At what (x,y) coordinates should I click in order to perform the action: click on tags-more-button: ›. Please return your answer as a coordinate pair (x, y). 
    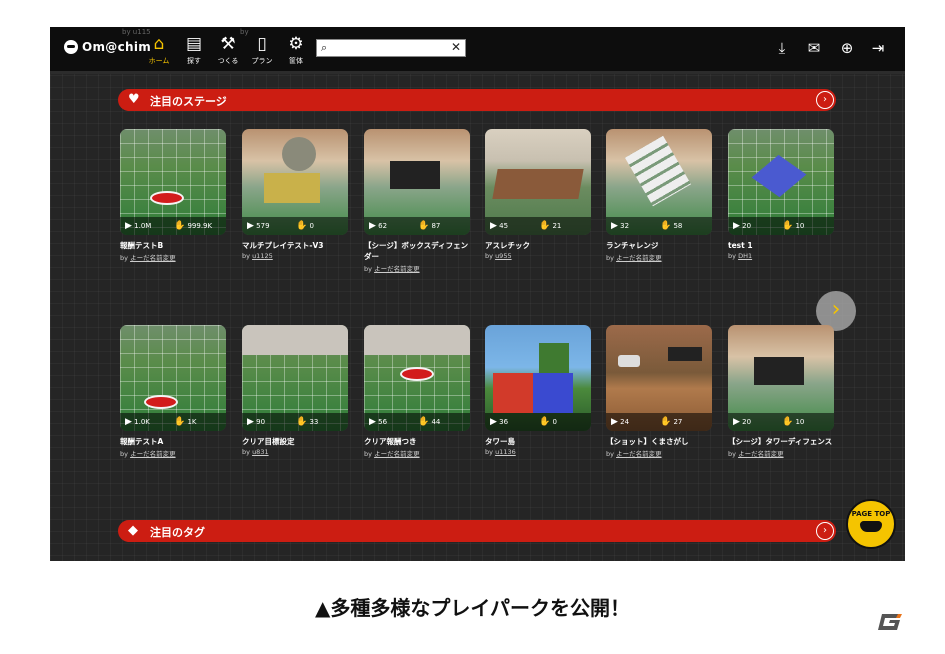
    Looking at the image, I should click on (825, 531).